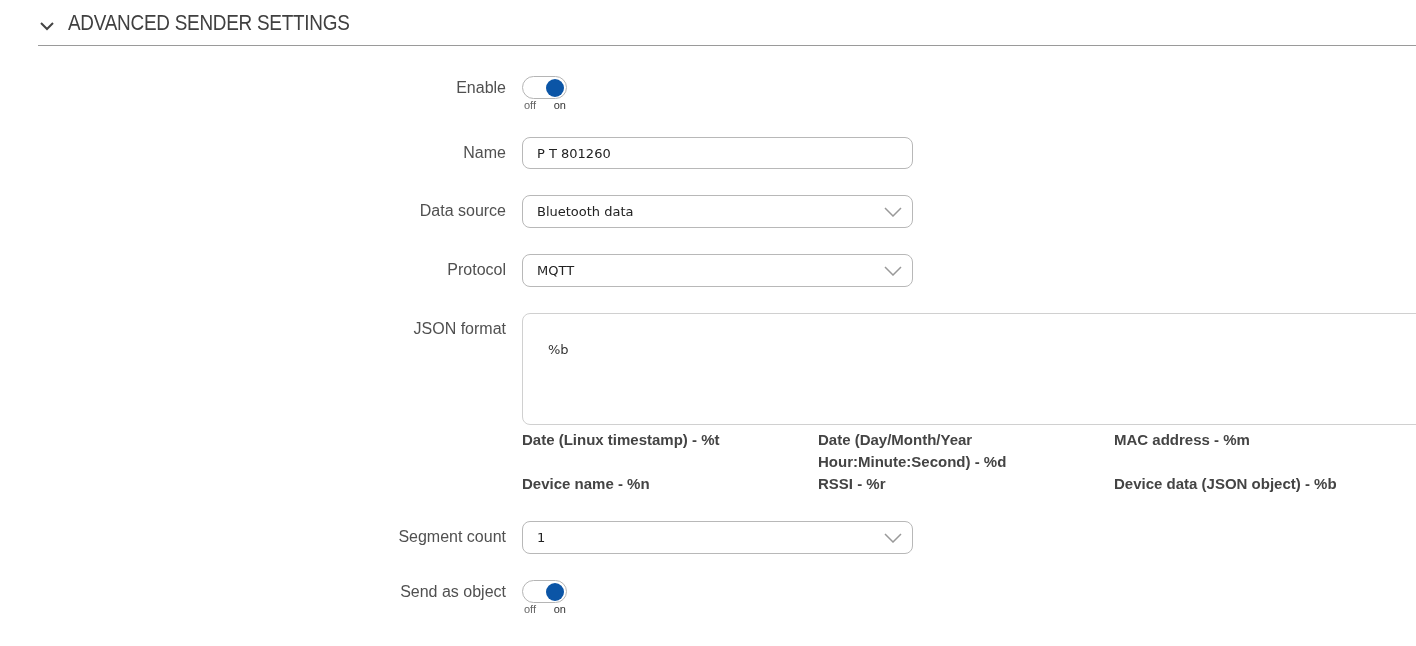 The width and height of the screenshot is (1416, 646). I want to click on placeholder-hint: MAC address - %m, so click(1182, 440).